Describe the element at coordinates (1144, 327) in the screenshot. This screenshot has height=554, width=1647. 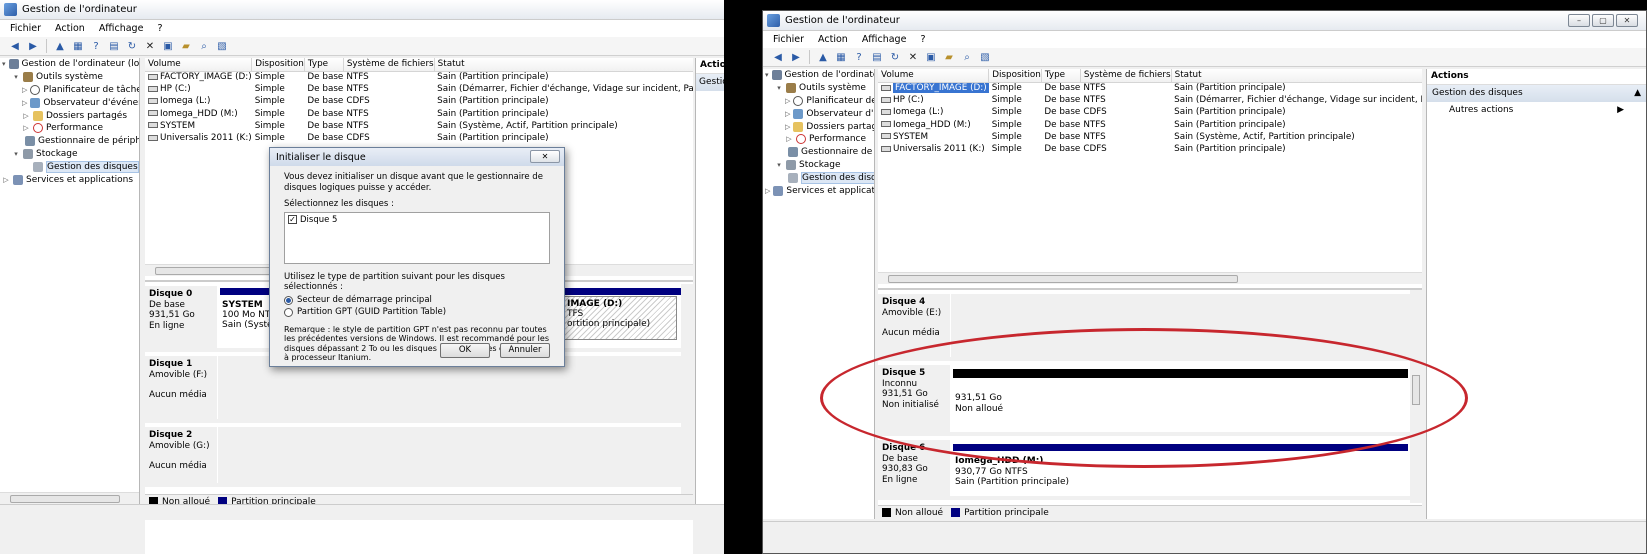
I see `disk-row-4: Disque 4 Amovible (E:) Aucun média` at that location.